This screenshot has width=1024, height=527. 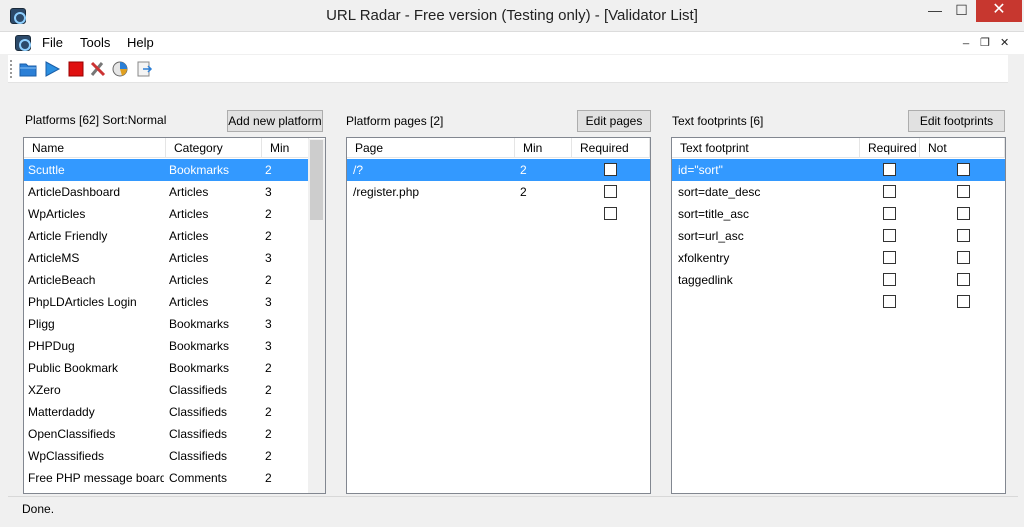 I want to click on table-row: OpenClassifieds Classifieds 2, so click(x=166, y=434).